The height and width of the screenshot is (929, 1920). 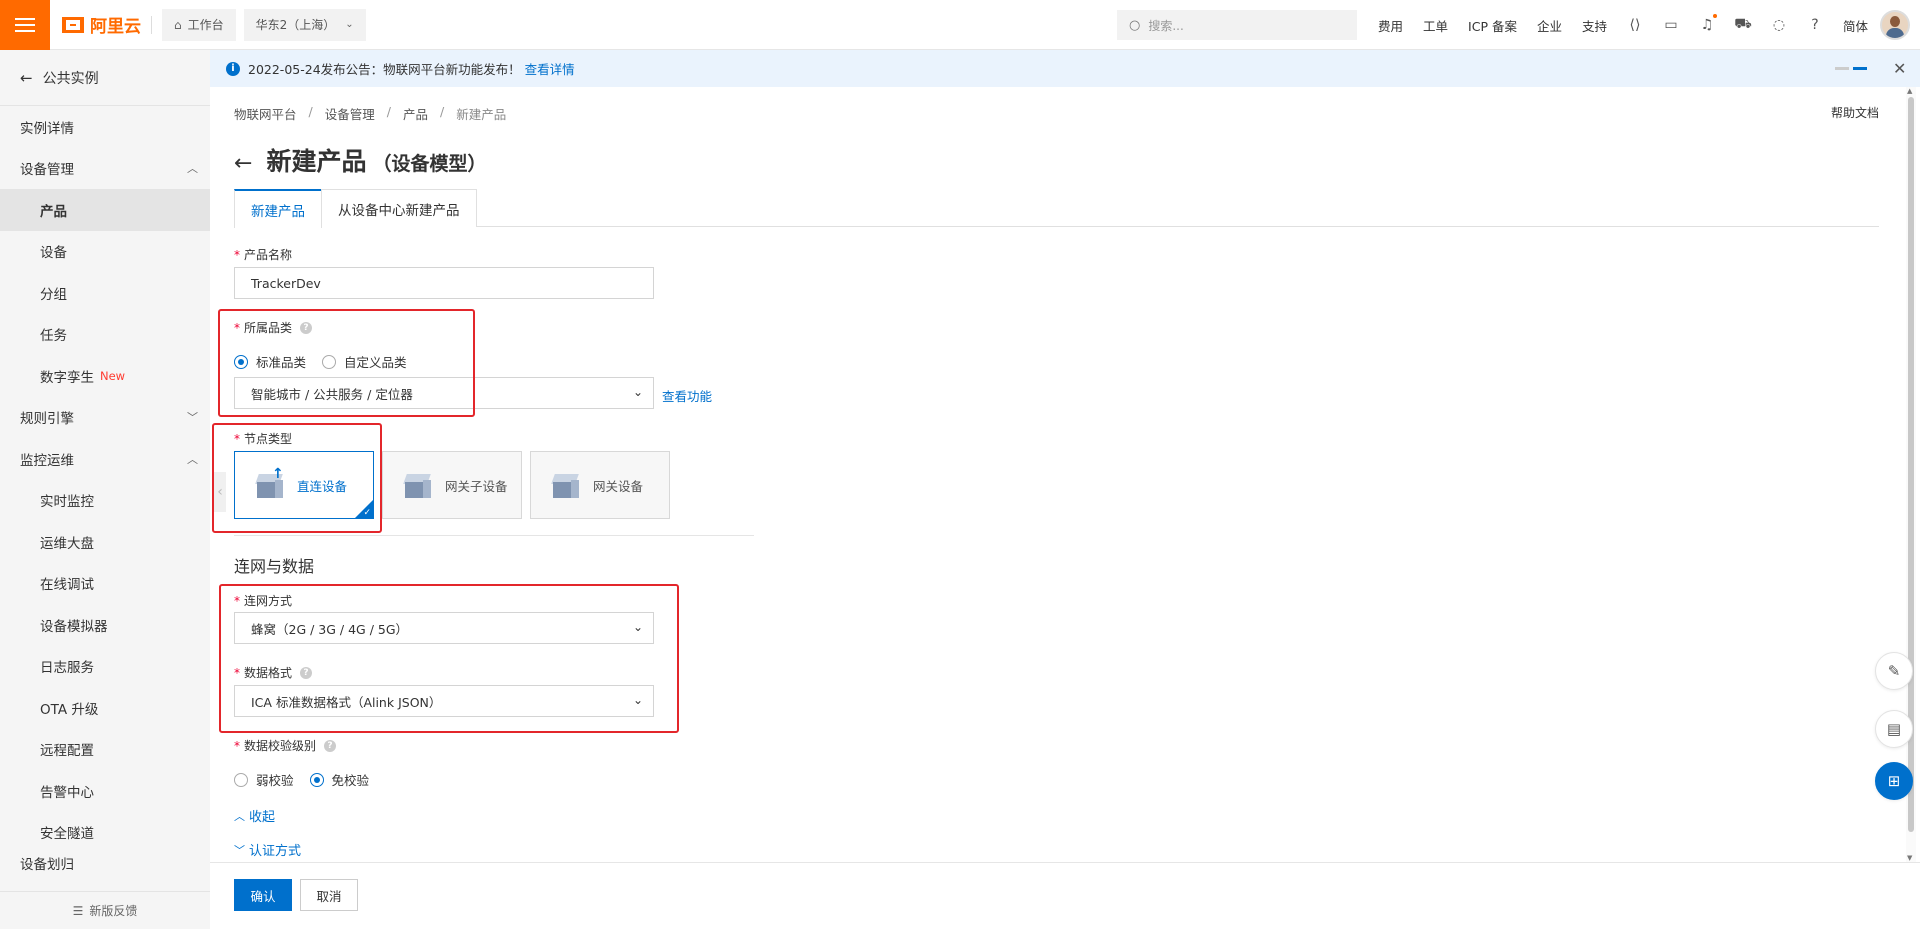 I want to click on sidebar-item-remote-config: 远程配置, so click(x=105, y=750).